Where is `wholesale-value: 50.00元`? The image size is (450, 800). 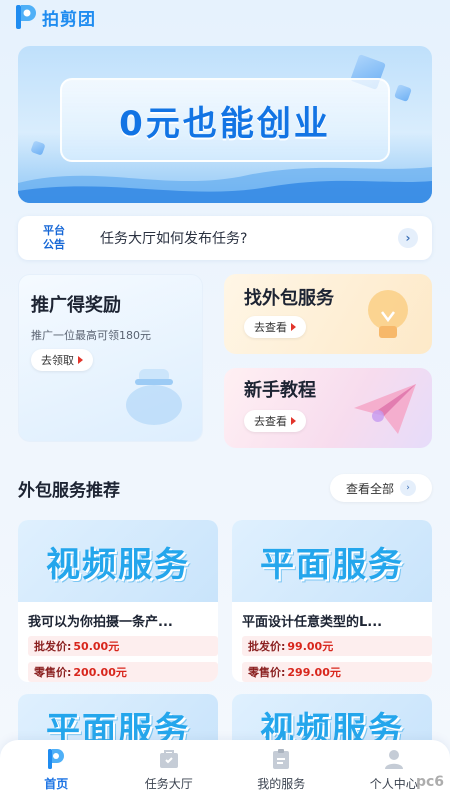 wholesale-value: 50.00元 is located at coordinates (96, 646).